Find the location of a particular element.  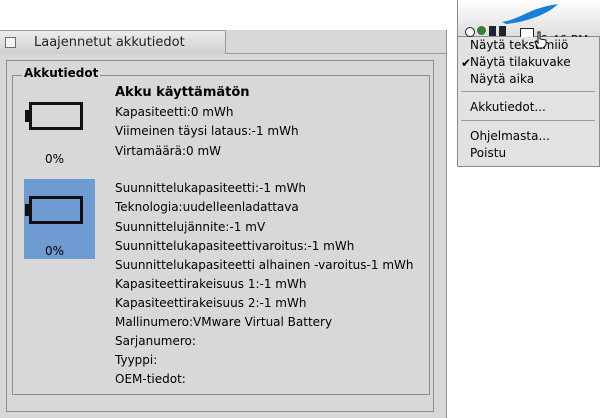

window-title: Laajennetut akkutiedot is located at coordinates (109, 42).